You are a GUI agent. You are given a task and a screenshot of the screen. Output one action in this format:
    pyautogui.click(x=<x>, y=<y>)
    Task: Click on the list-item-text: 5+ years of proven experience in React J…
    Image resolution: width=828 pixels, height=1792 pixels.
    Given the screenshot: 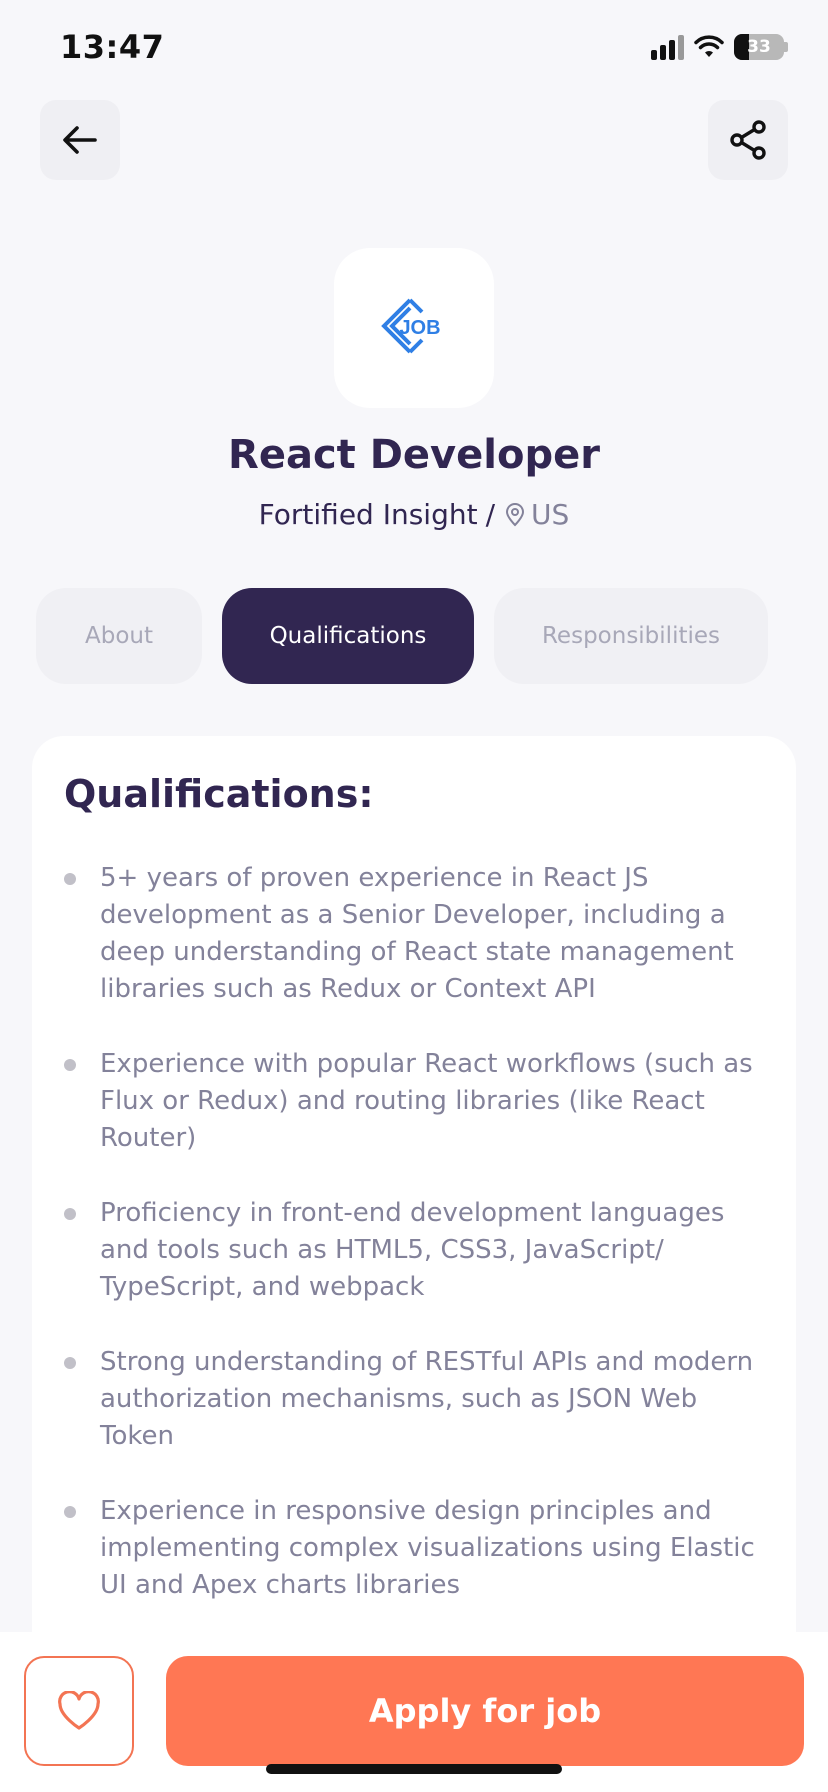 What is the action you would take?
    pyautogui.click(x=417, y=933)
    